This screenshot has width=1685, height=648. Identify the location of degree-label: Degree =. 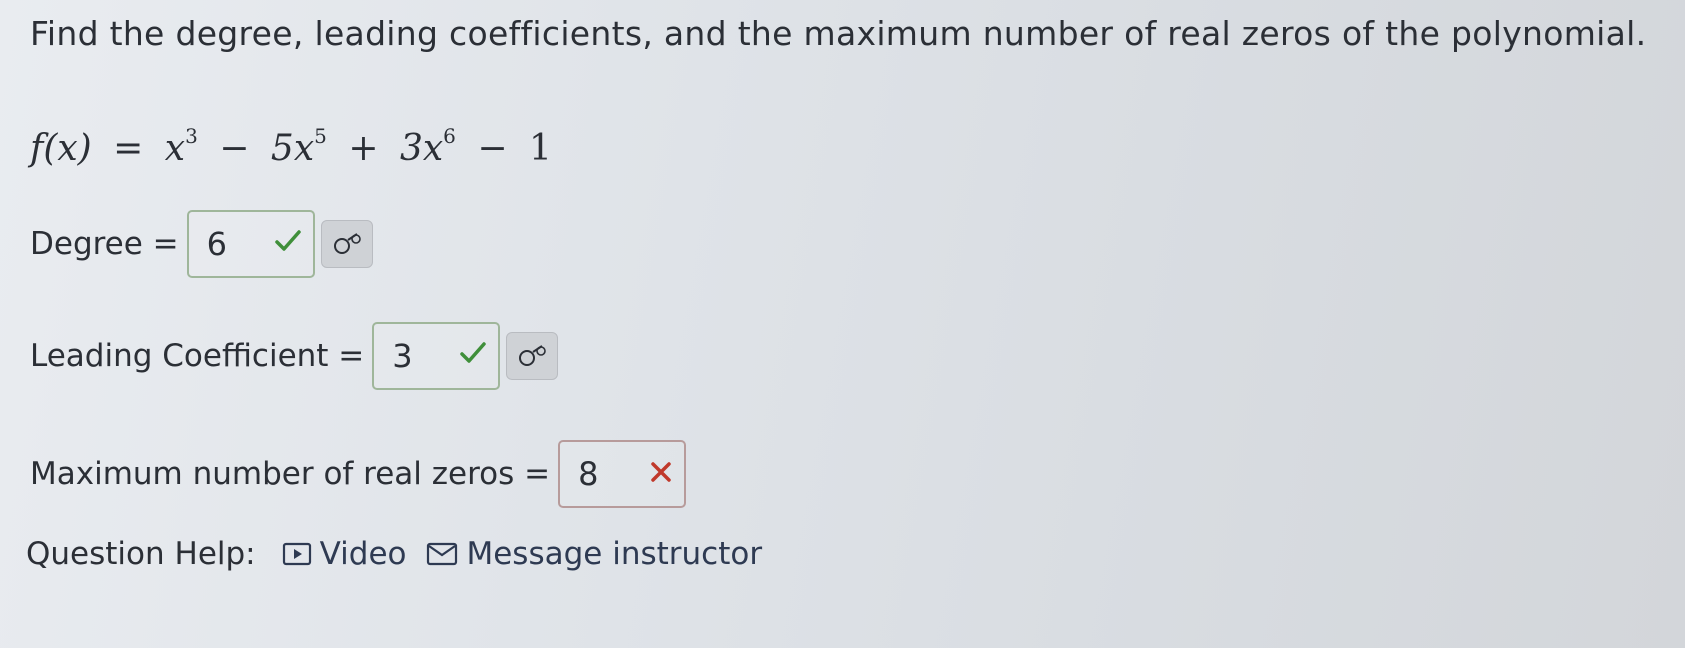
(104, 244).